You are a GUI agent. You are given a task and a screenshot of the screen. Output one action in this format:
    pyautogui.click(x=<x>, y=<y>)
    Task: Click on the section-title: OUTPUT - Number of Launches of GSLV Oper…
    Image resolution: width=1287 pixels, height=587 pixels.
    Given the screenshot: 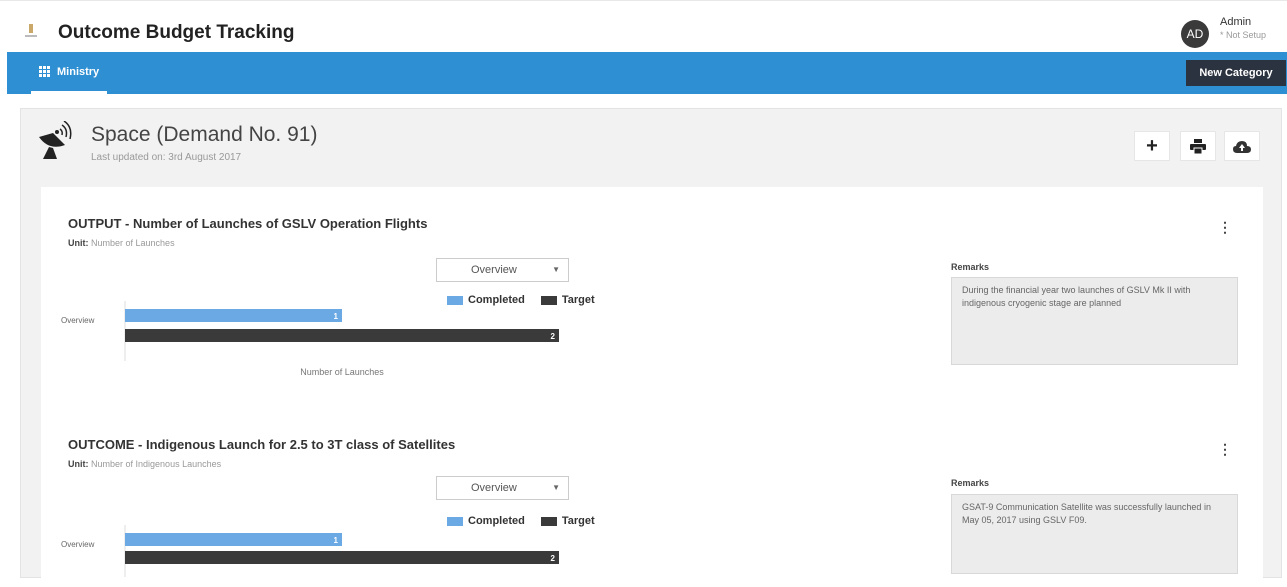 What is the action you would take?
    pyautogui.click(x=248, y=223)
    